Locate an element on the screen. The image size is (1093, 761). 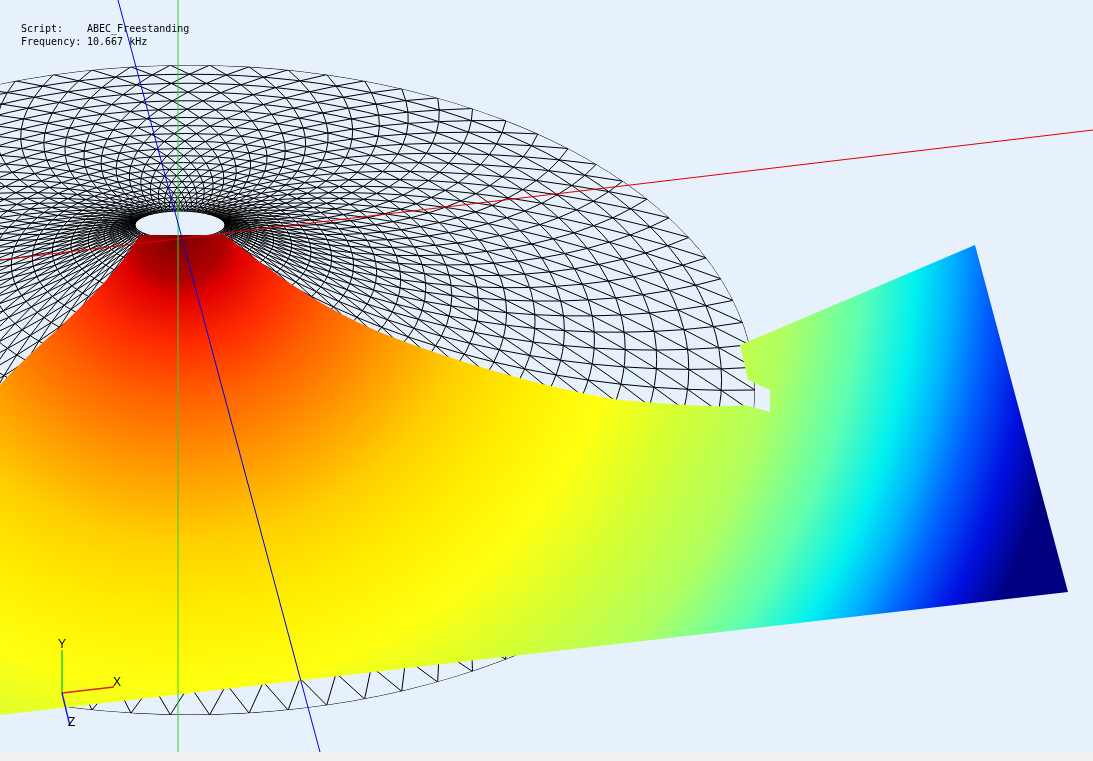
axis-label: X is located at coordinates (117, 682).